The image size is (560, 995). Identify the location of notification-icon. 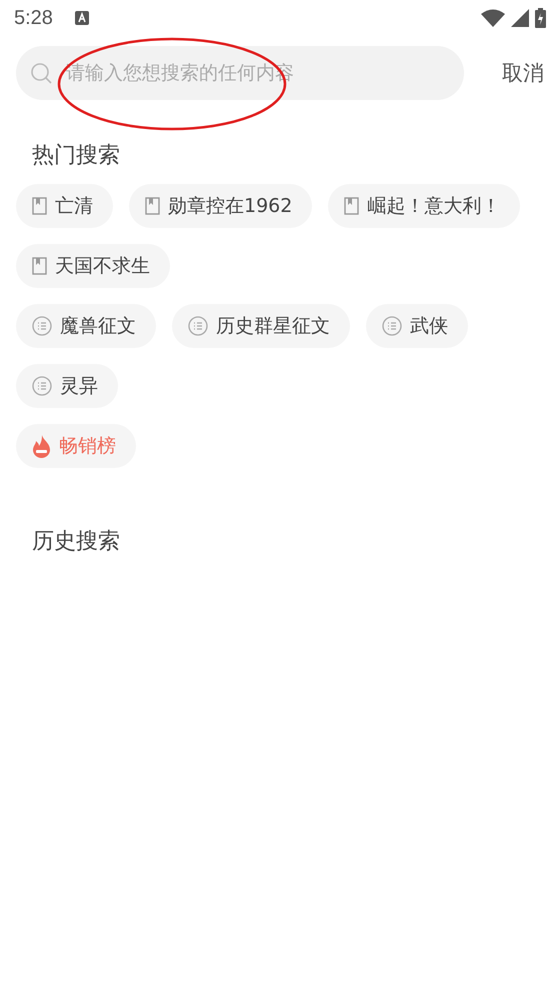
(81, 18).